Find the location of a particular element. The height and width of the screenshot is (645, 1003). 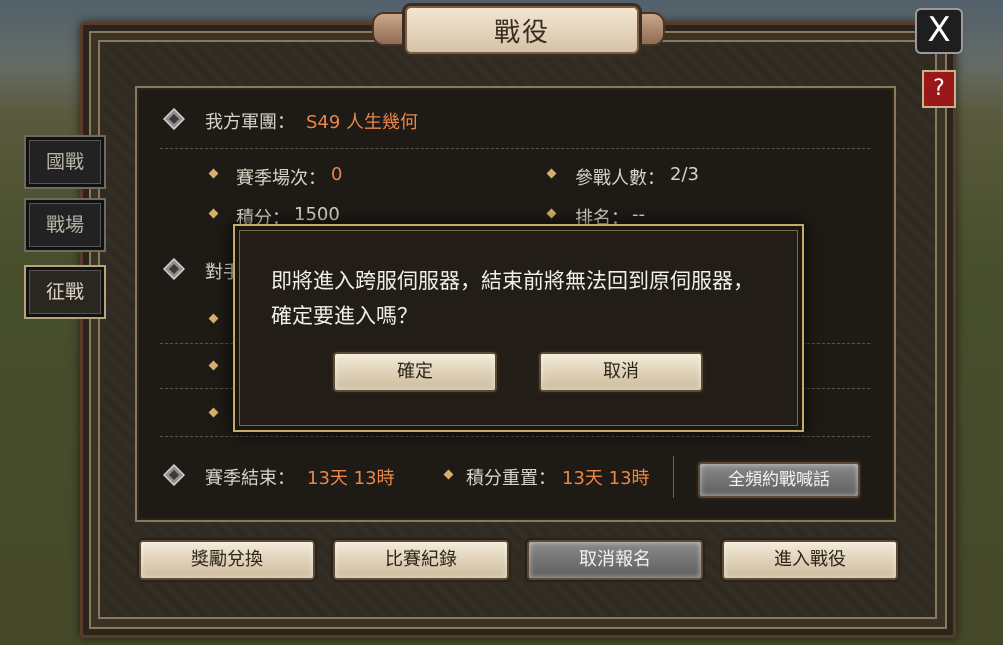

cancel-registration-button: 取消報名 is located at coordinates (615, 560).